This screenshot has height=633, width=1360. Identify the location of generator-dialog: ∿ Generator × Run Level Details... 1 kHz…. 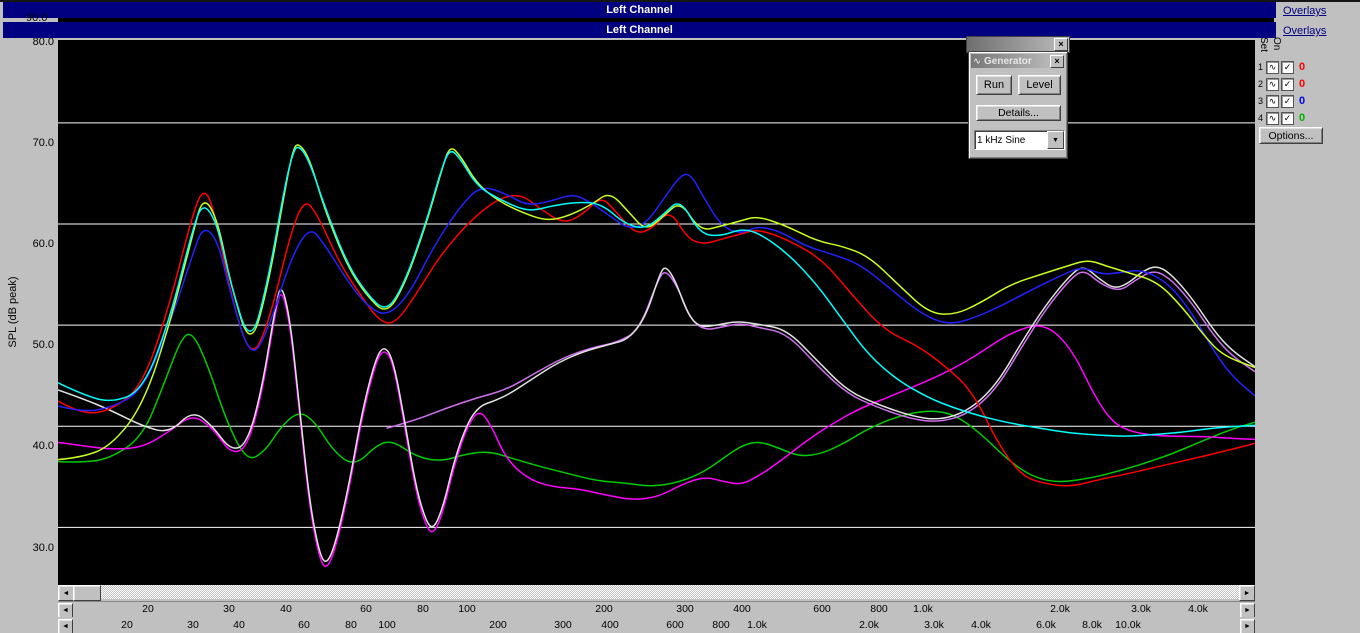
(1018, 105).